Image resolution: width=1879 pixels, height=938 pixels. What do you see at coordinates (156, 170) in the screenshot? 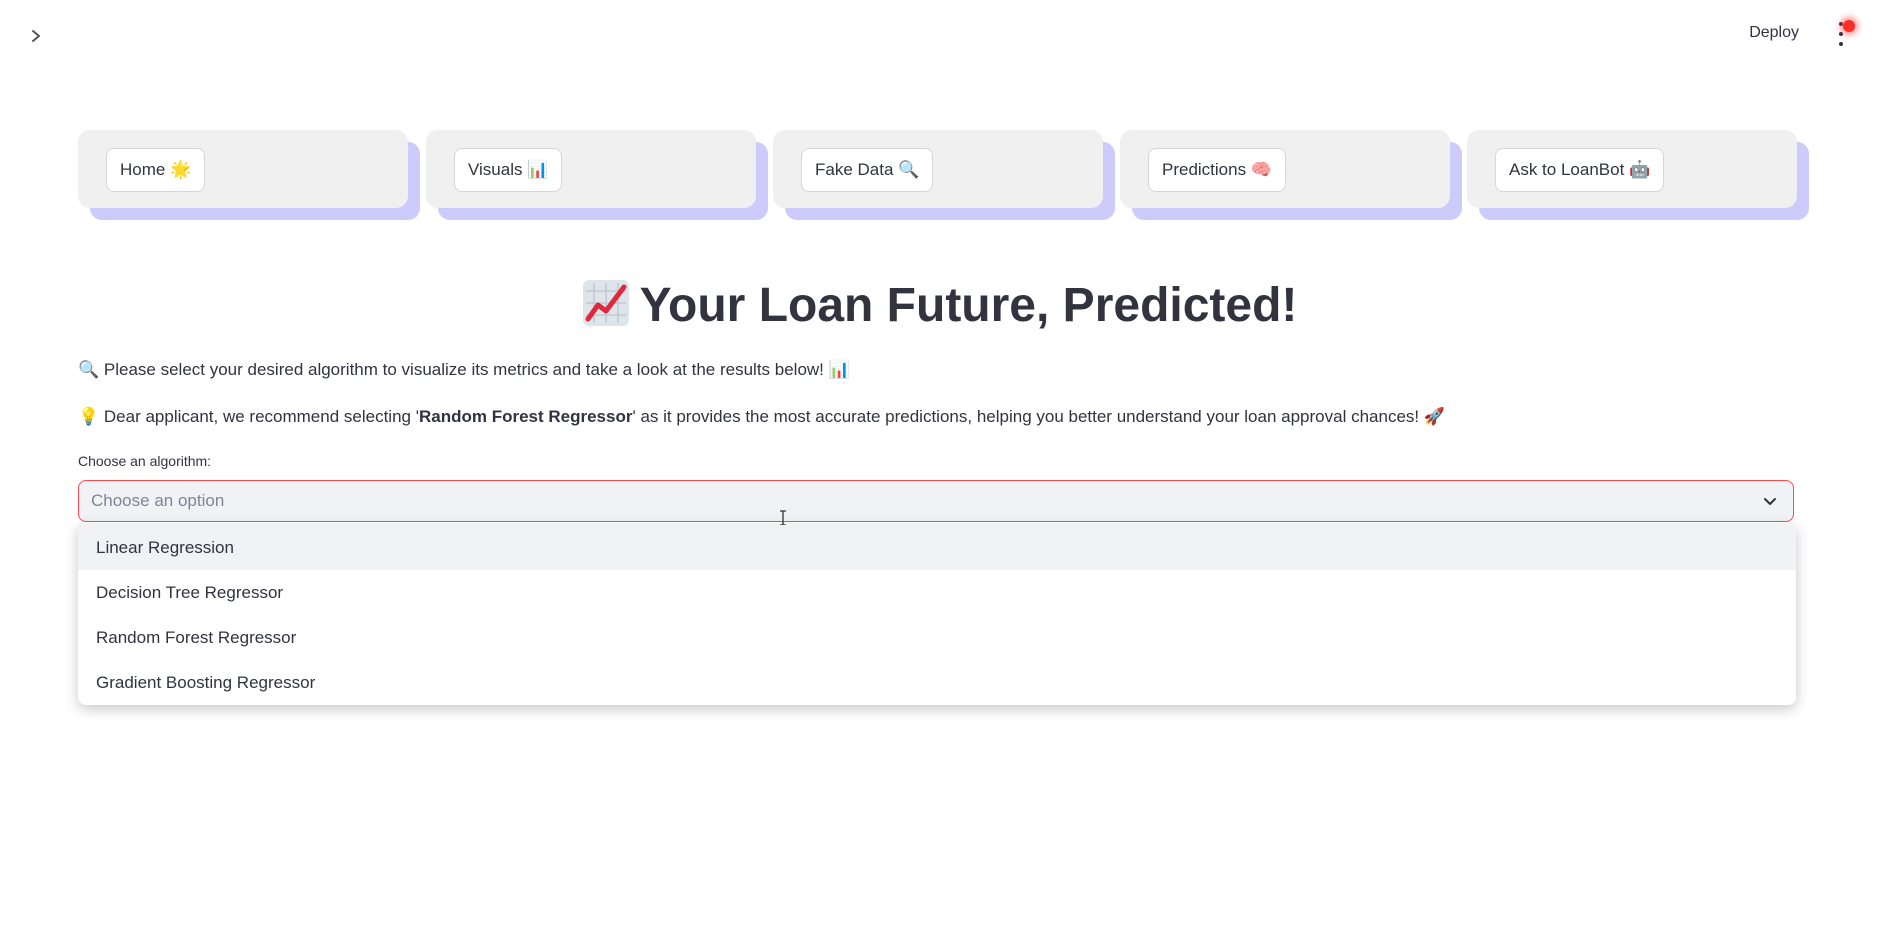
I see `nav-home-button: Home 🌟` at bounding box center [156, 170].